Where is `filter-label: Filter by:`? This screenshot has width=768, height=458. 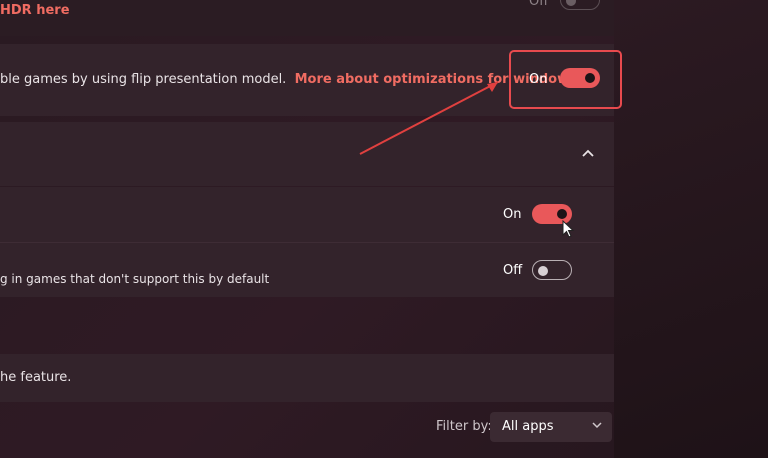 filter-label: Filter by: is located at coordinates (464, 426).